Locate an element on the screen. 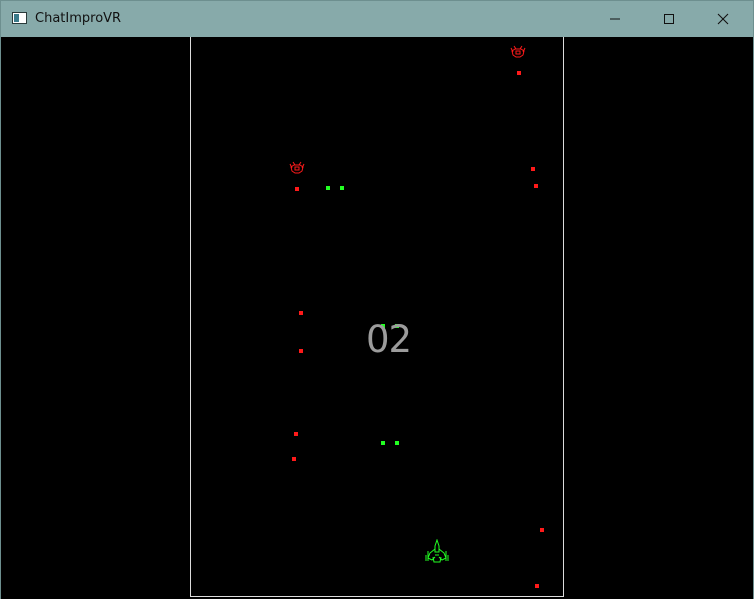  maximize-button is located at coordinates (669, 19).